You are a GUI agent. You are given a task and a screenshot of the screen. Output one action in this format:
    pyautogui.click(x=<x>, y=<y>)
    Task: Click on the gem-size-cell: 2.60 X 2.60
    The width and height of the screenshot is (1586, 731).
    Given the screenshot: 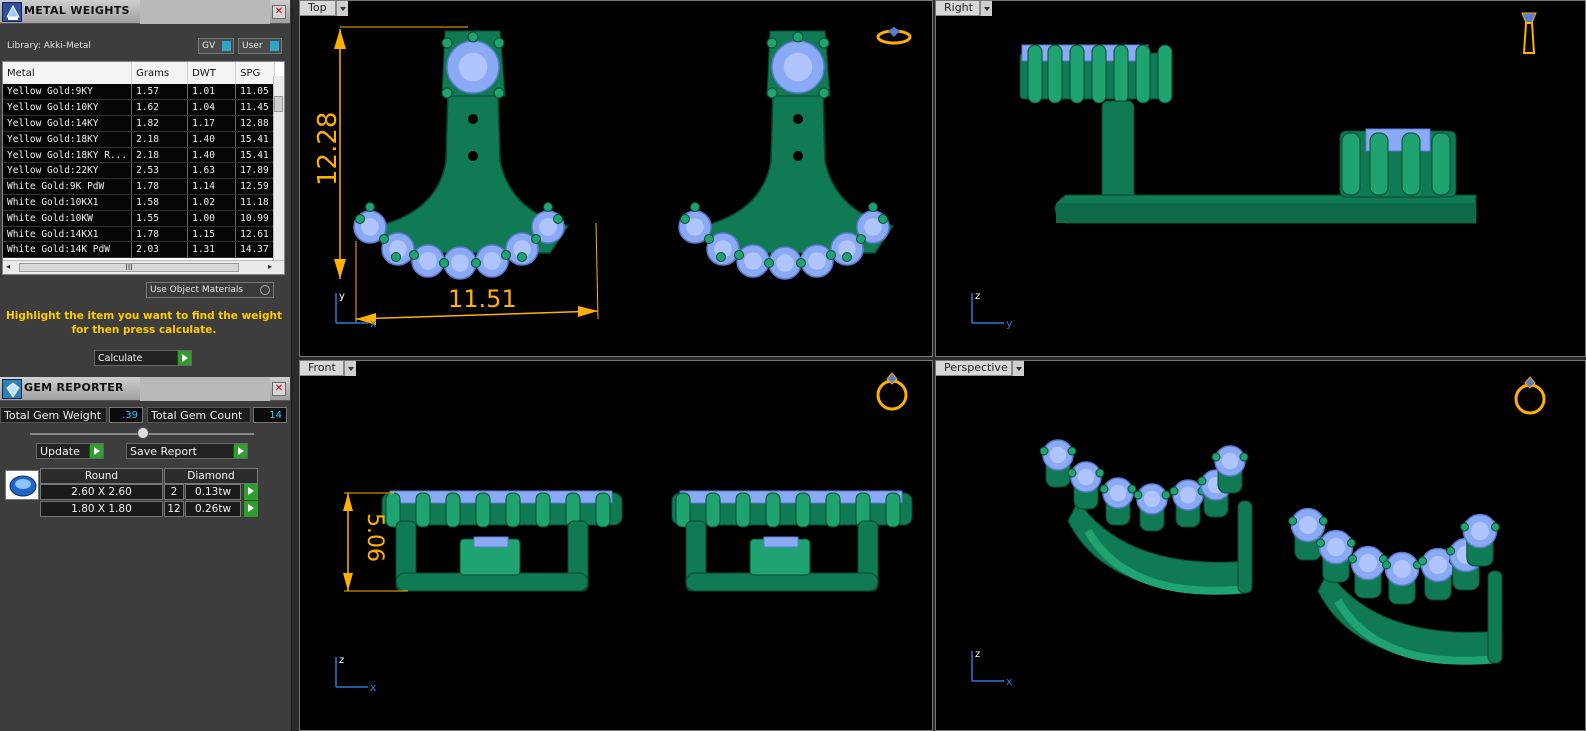 What is the action you would take?
    pyautogui.click(x=101, y=492)
    